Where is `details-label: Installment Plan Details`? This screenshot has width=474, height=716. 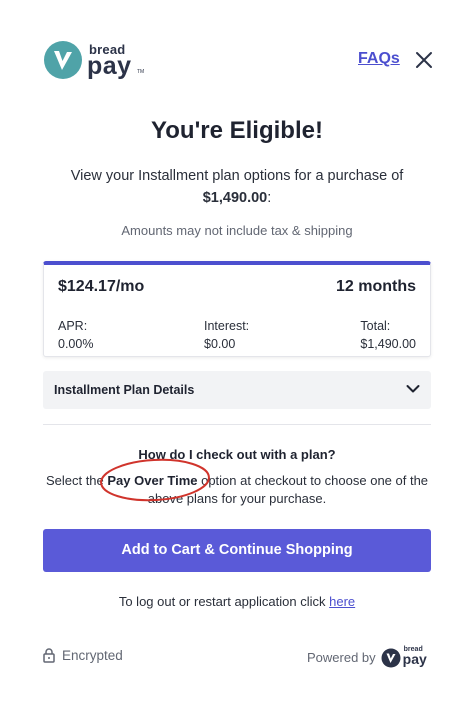
details-label: Installment Plan Details is located at coordinates (124, 390).